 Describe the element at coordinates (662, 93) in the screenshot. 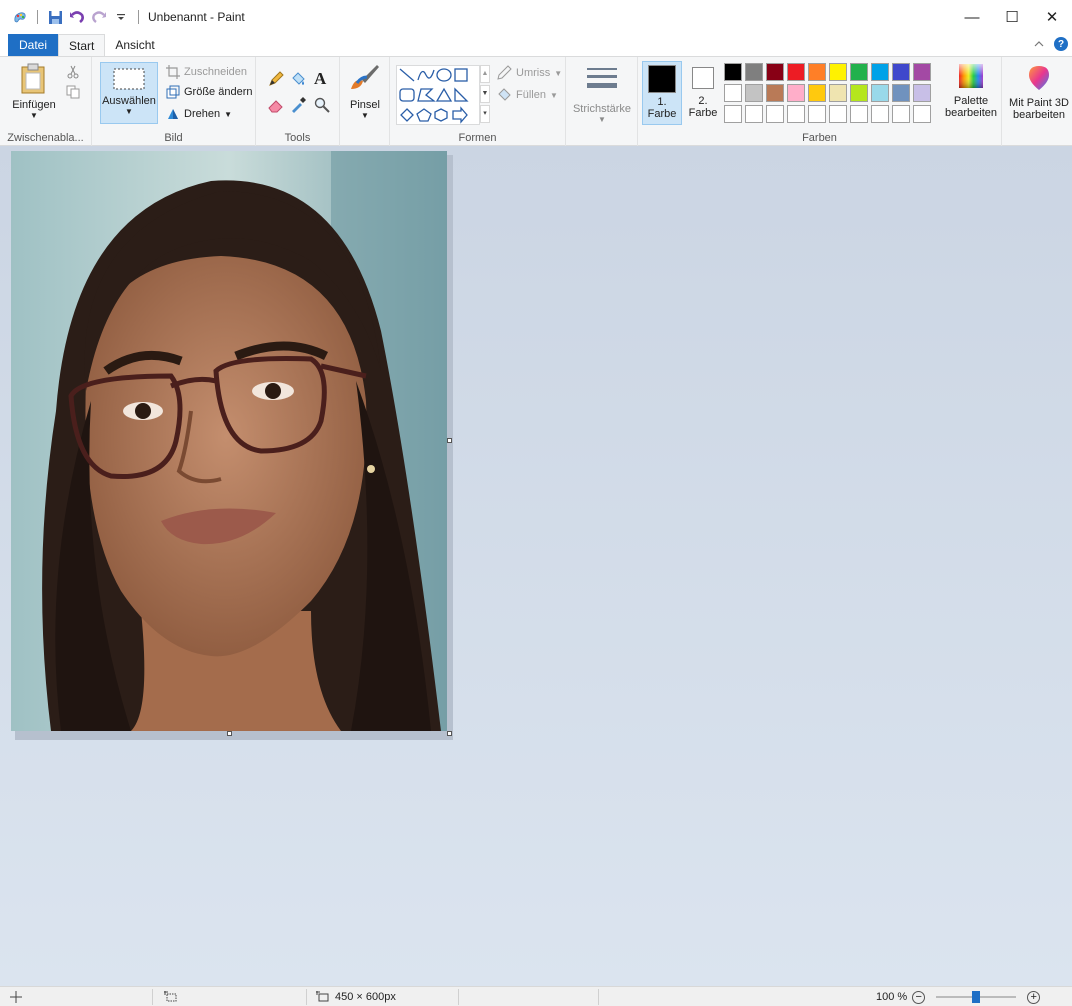

I see `color1-button: 1. Farbe` at that location.